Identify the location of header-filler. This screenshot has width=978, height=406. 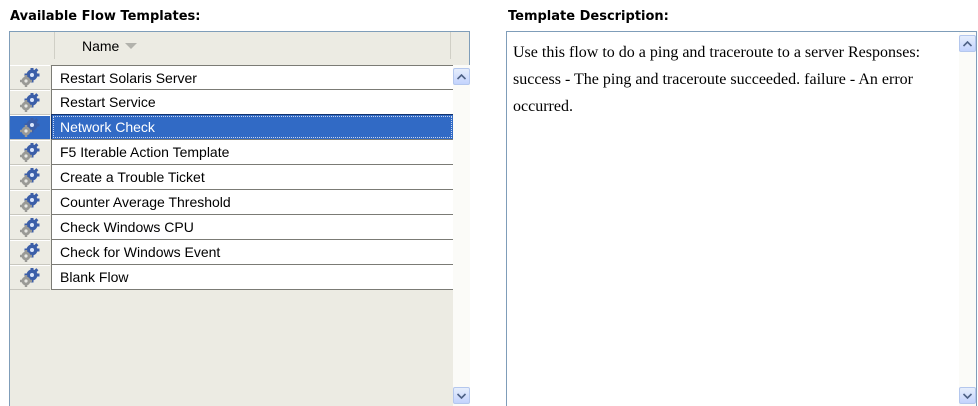
(460, 45).